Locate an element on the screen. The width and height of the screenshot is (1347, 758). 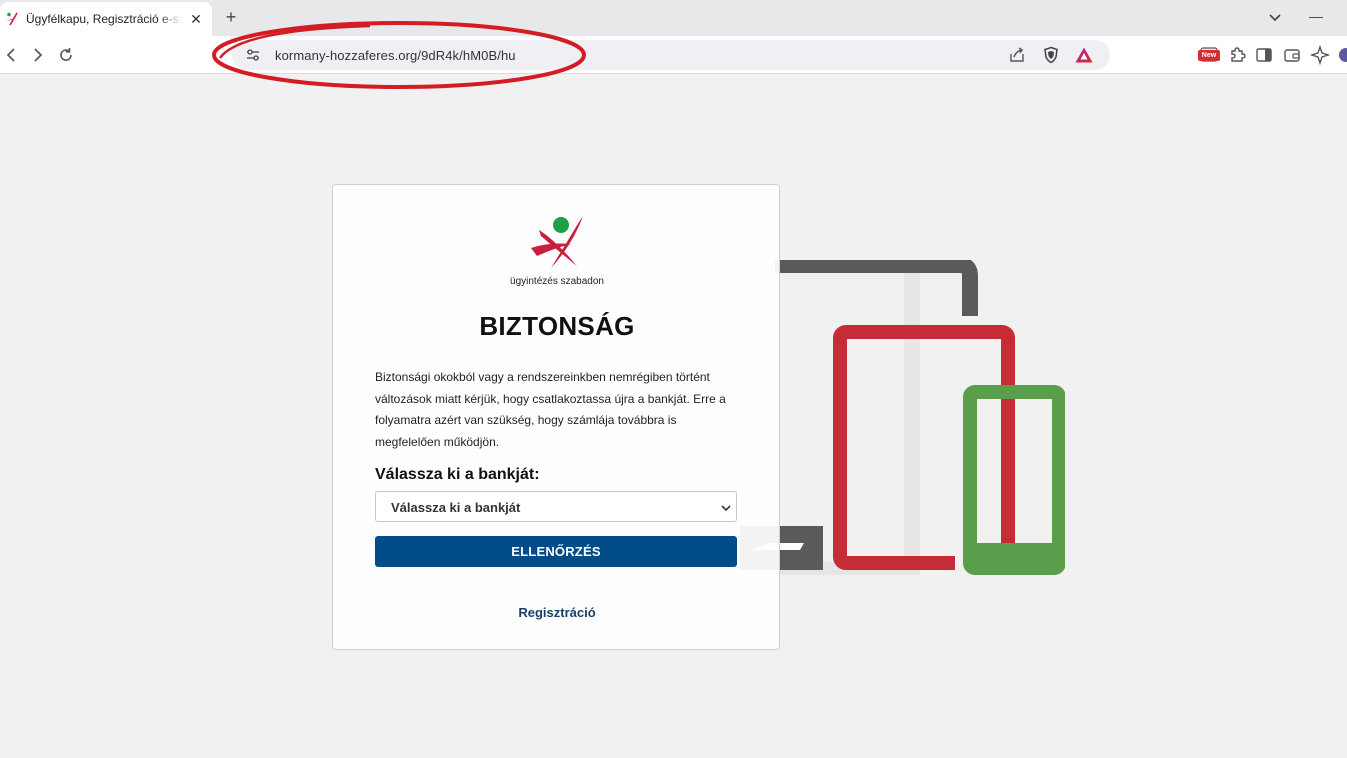
forward-icon is located at coordinates (38, 55).